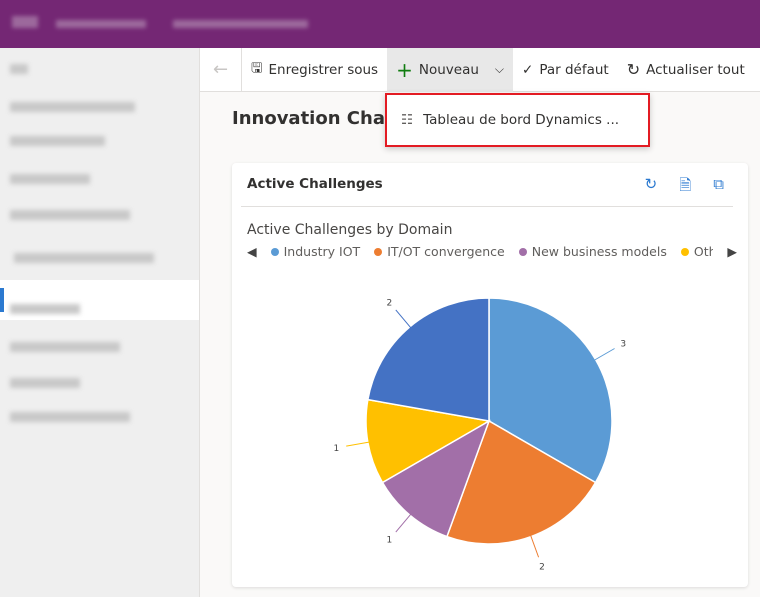  What do you see at coordinates (574, 69) in the screenshot?
I see `default-label: Par défaut` at bounding box center [574, 69].